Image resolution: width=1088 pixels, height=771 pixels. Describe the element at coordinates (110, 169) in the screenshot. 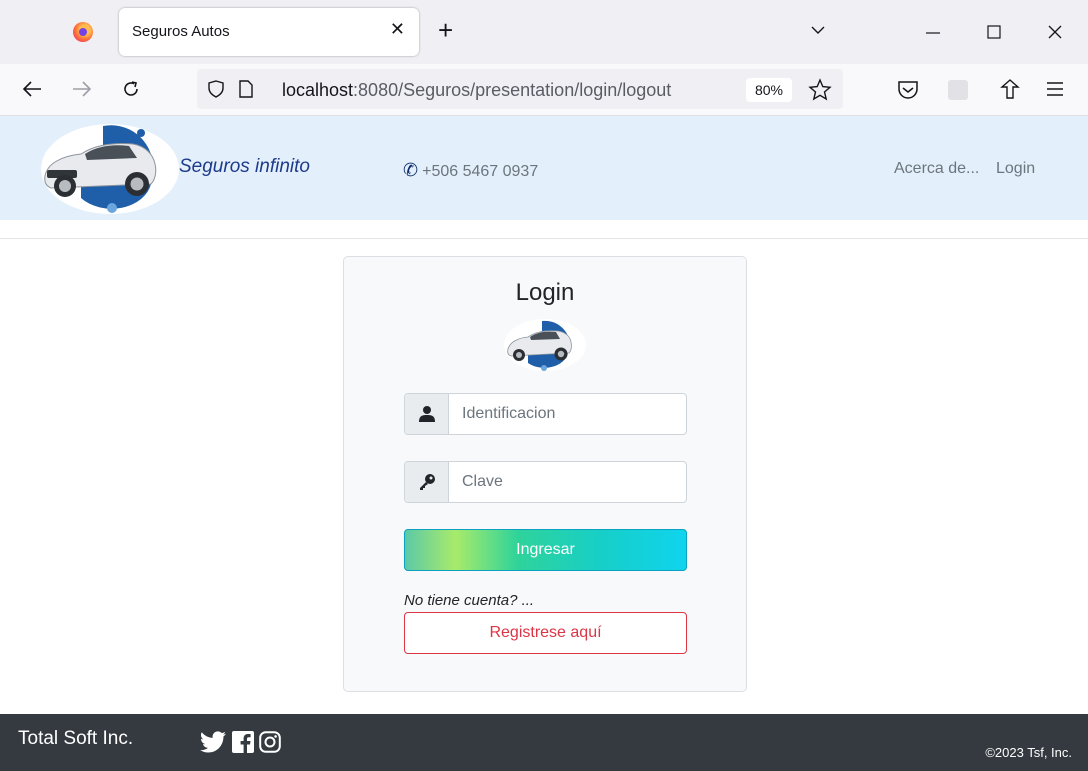

I see `logo` at that location.